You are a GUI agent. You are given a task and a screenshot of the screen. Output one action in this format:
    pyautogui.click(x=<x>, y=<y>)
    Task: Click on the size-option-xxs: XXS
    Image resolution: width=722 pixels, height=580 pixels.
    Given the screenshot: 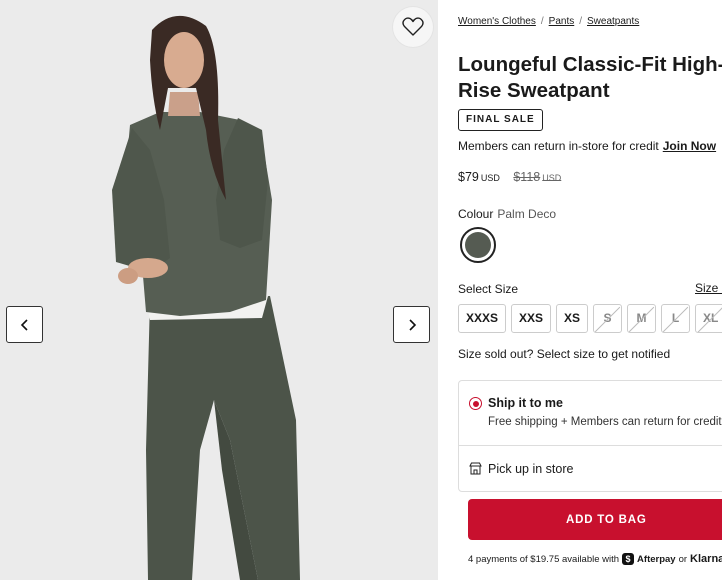 What is the action you would take?
    pyautogui.click(x=531, y=318)
    